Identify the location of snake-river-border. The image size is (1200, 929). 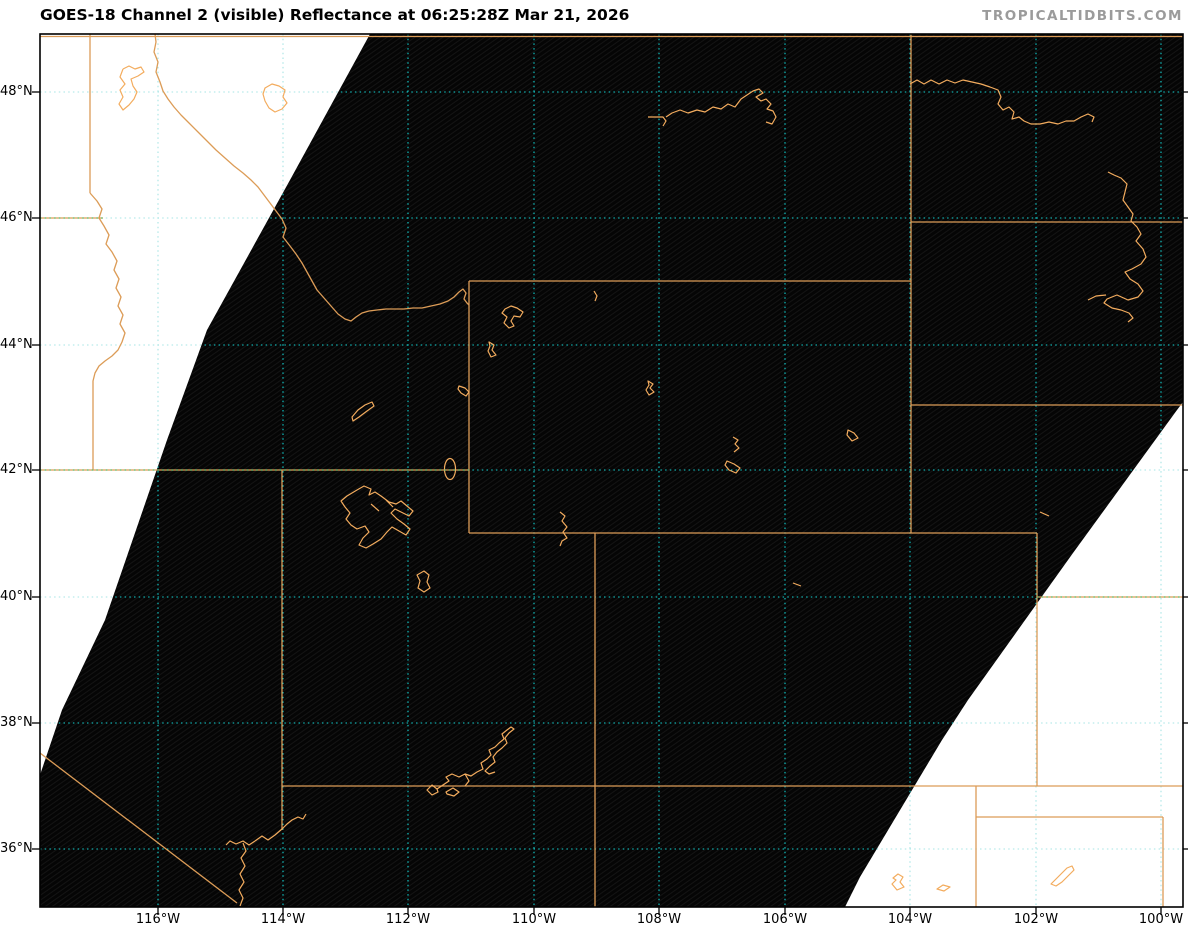
(107, 331).